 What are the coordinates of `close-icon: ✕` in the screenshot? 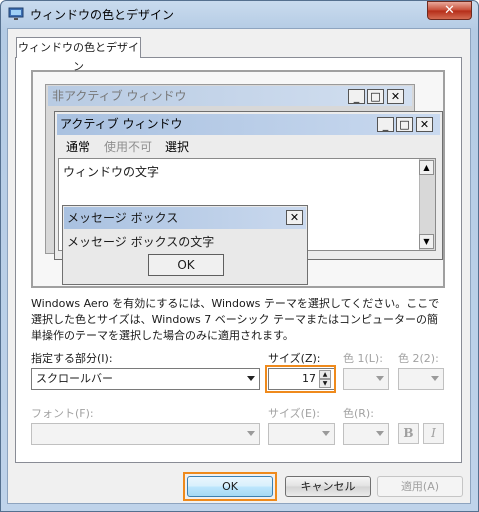 It's located at (449, 10).